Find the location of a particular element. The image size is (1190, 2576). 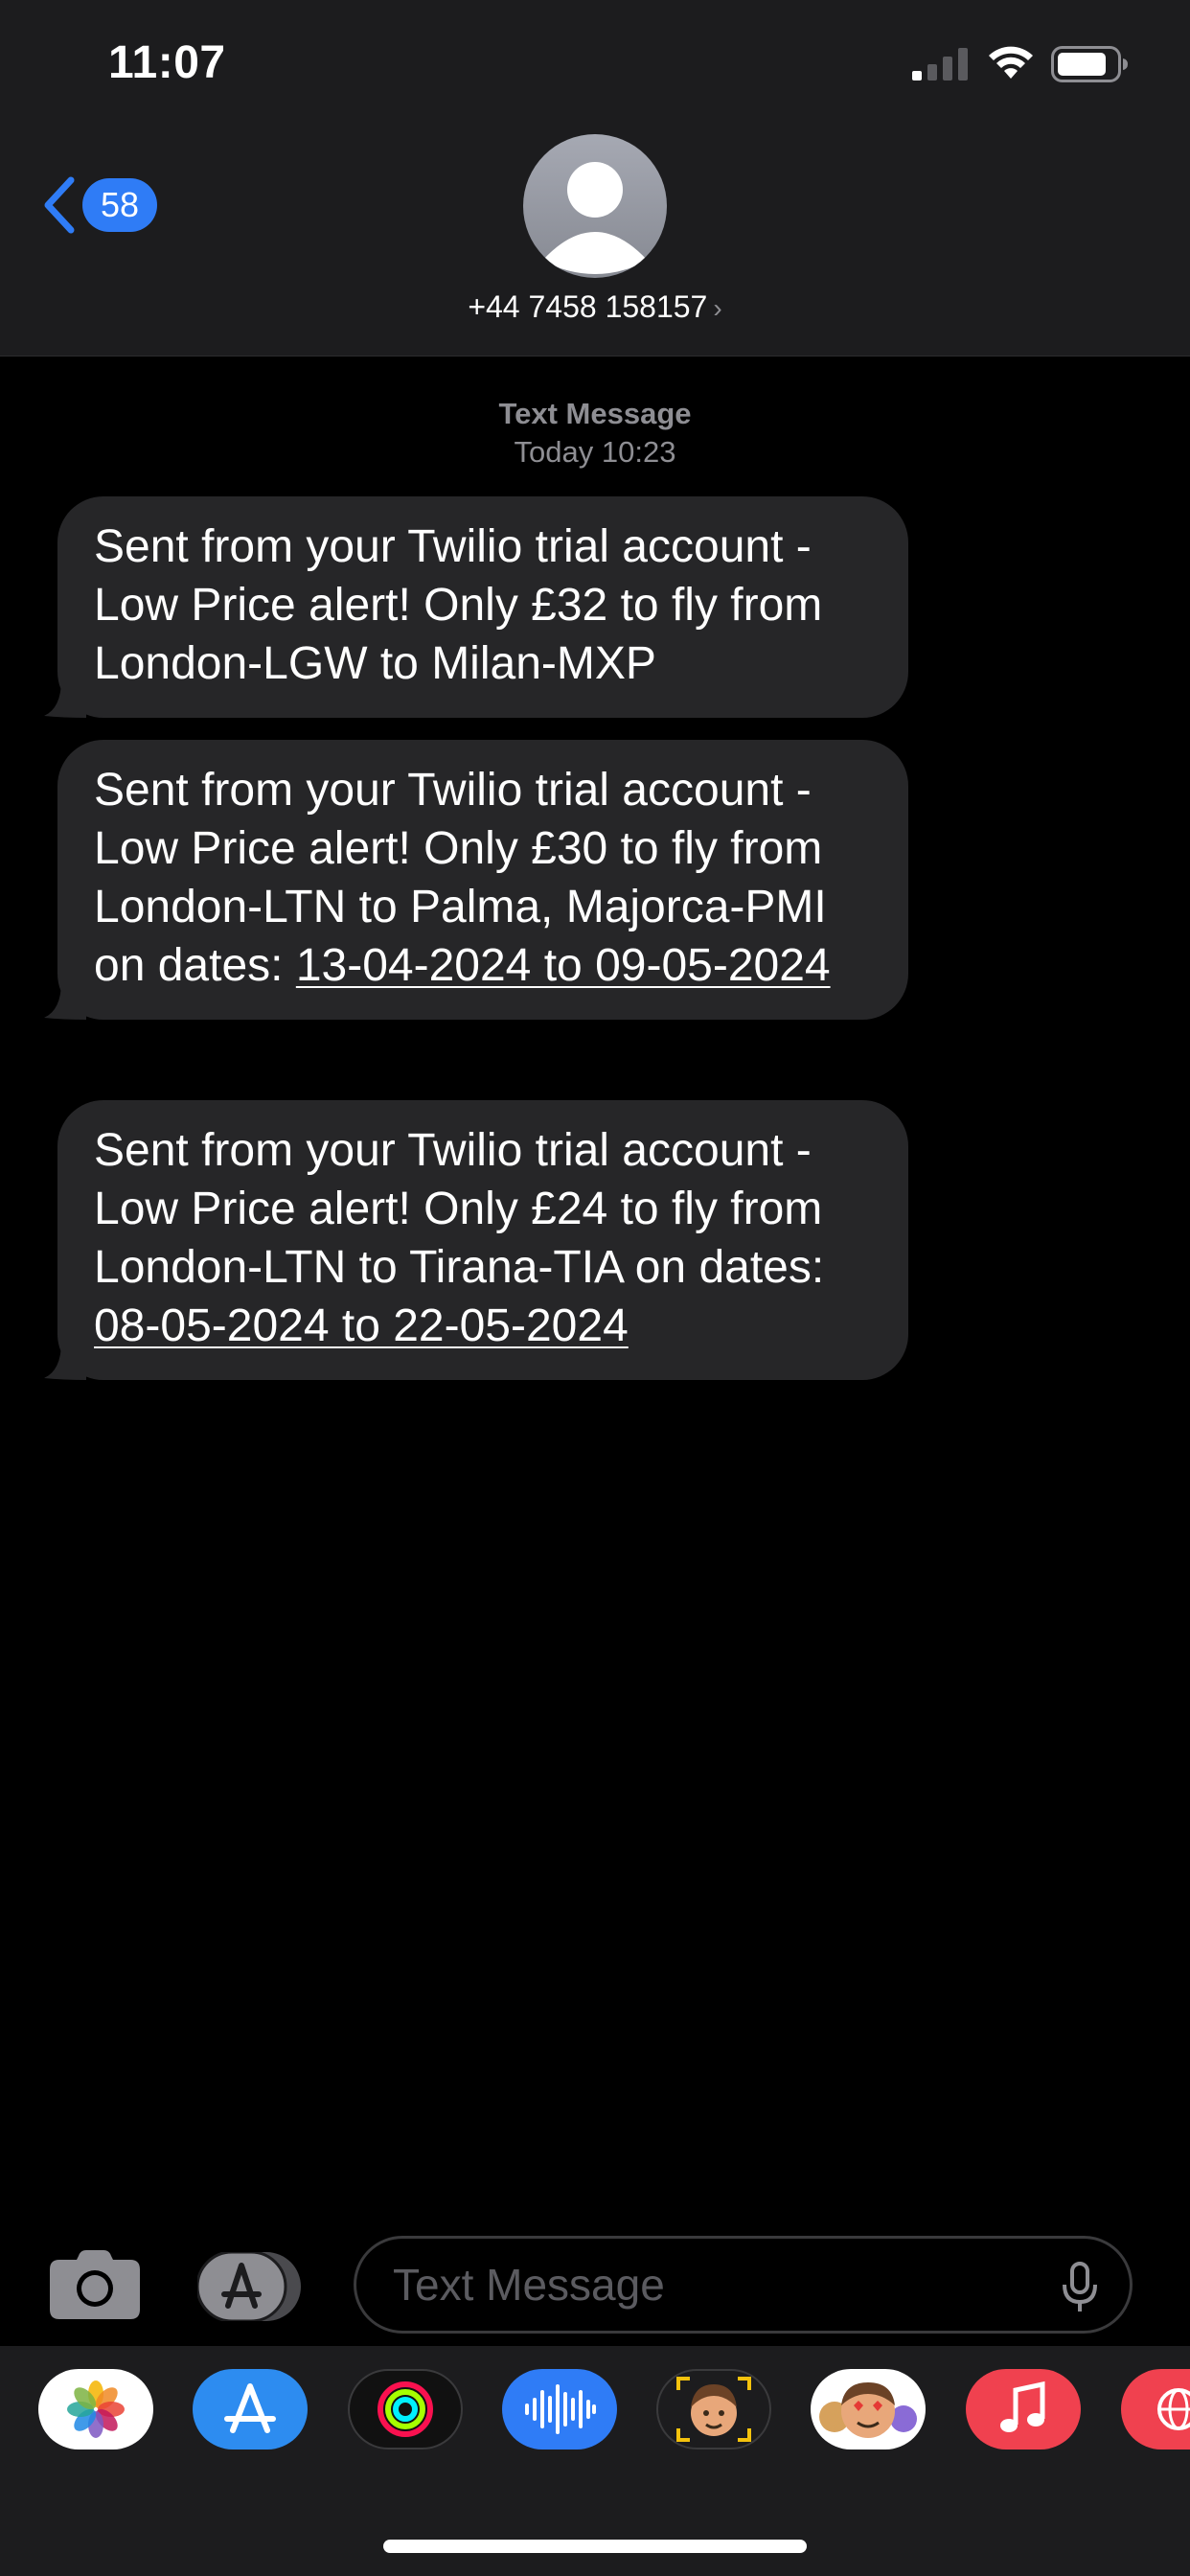

contact-avatar is located at coordinates (595, 206).